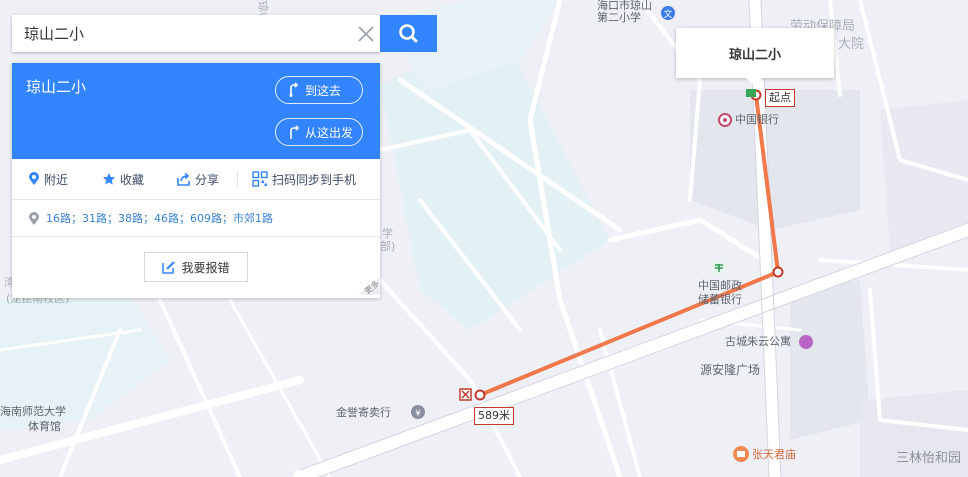 The width and height of the screenshot is (968, 477). I want to click on action-bar: 附近 收藏 分享 扫码同步到手机 更多, so click(196, 227).